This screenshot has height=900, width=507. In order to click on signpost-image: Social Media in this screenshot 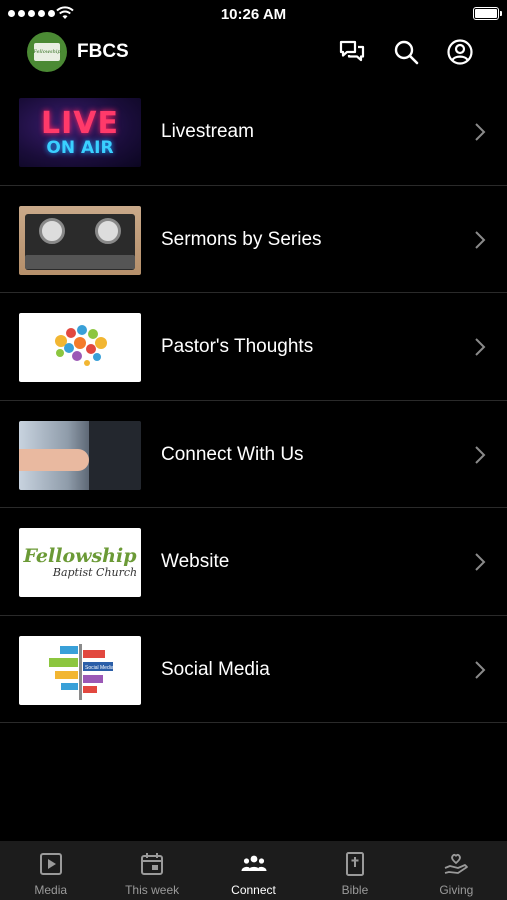, I will do `click(81, 671)`.